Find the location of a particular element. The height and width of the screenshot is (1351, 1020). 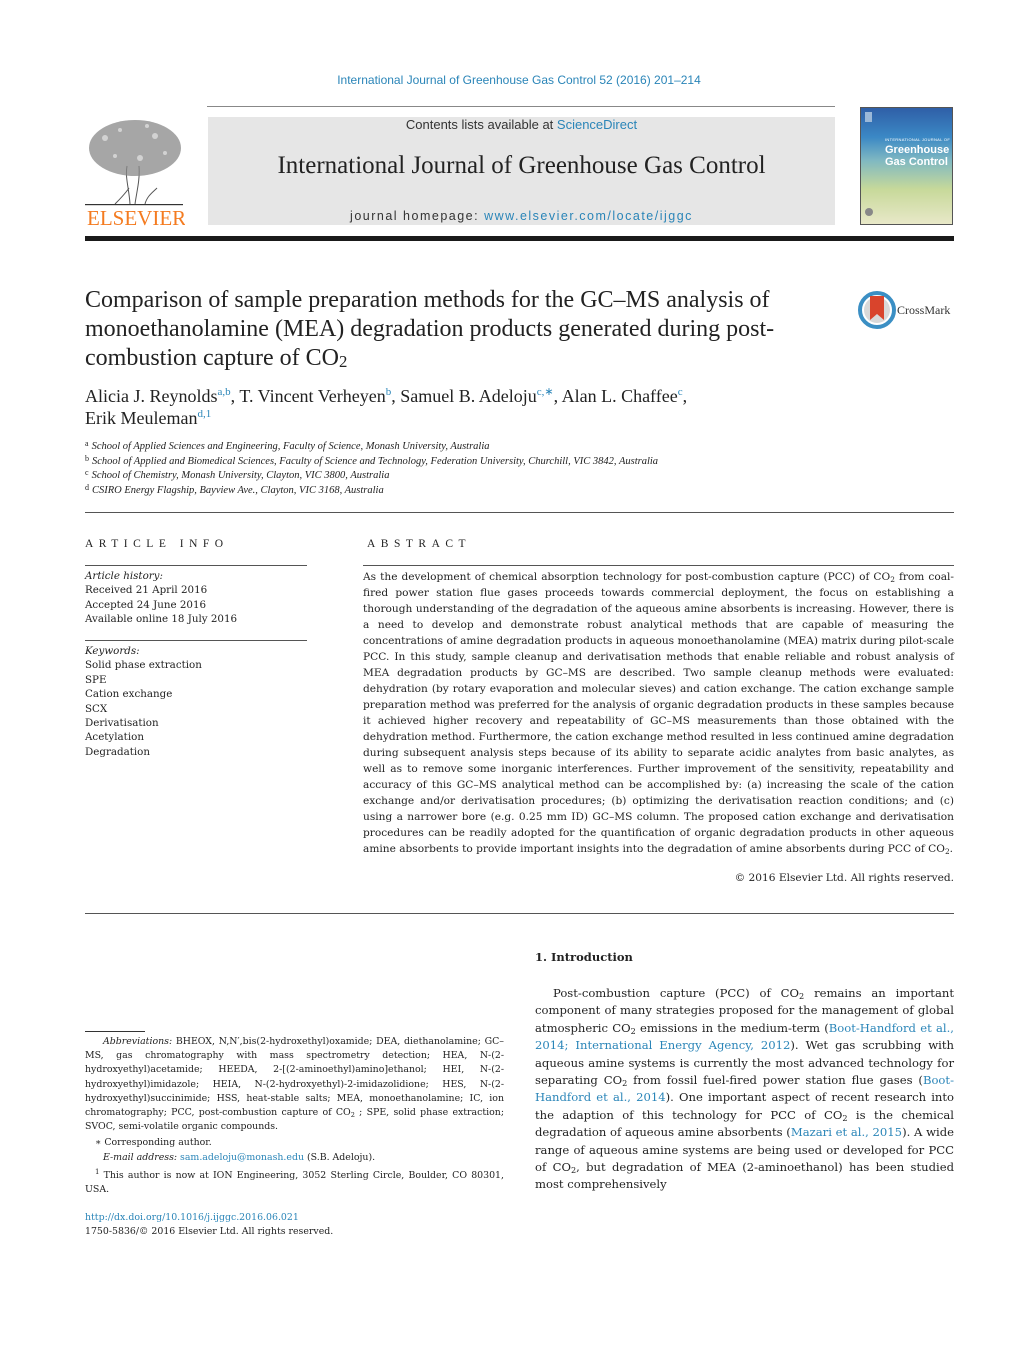

keywords-label: Keywords: is located at coordinates (112, 651).